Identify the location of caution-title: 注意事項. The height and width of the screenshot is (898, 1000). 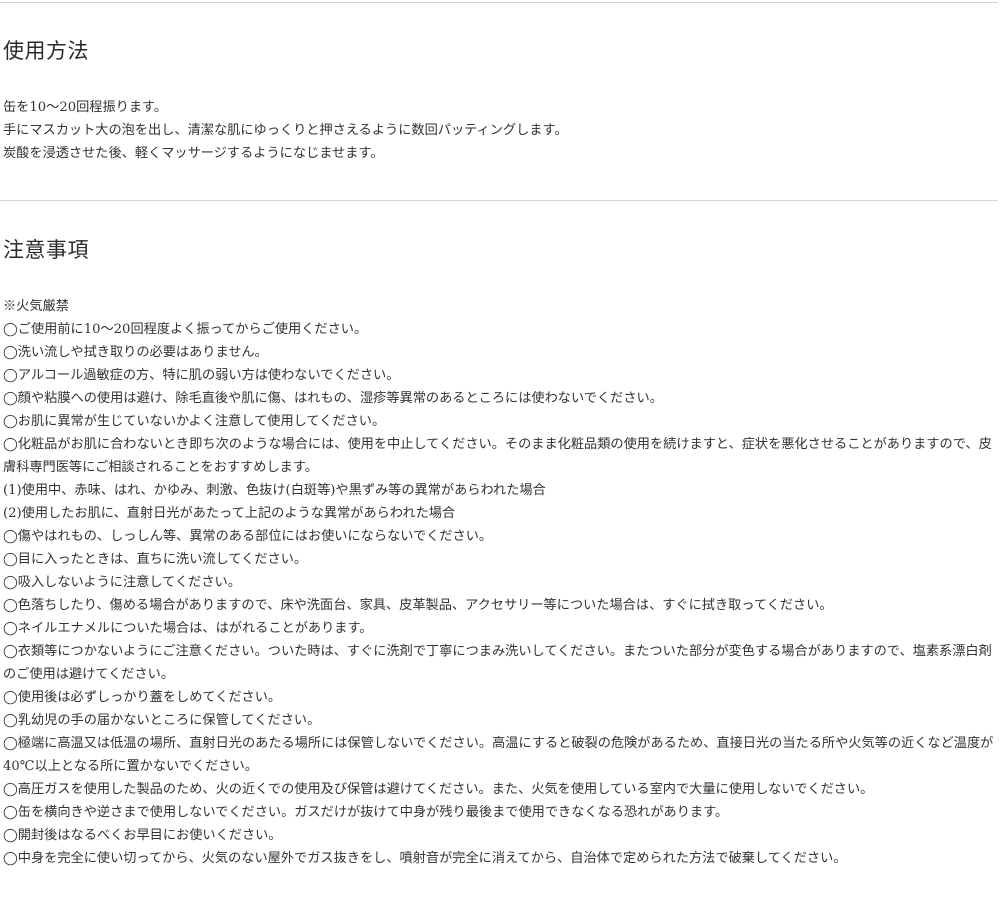
(46, 250).